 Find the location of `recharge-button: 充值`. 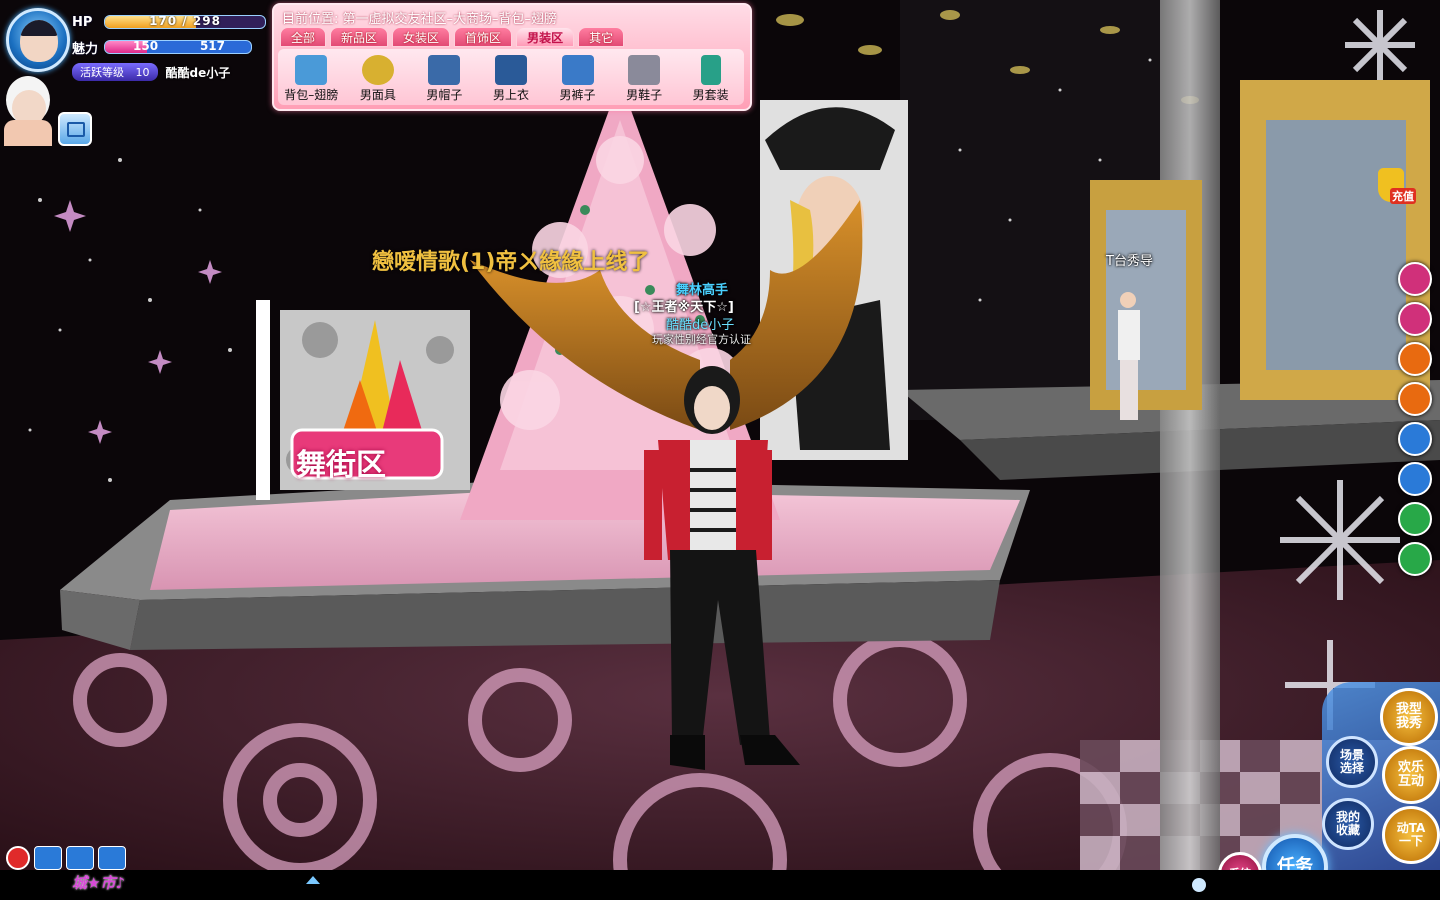

recharge-button: 充值 is located at coordinates (1397, 187).